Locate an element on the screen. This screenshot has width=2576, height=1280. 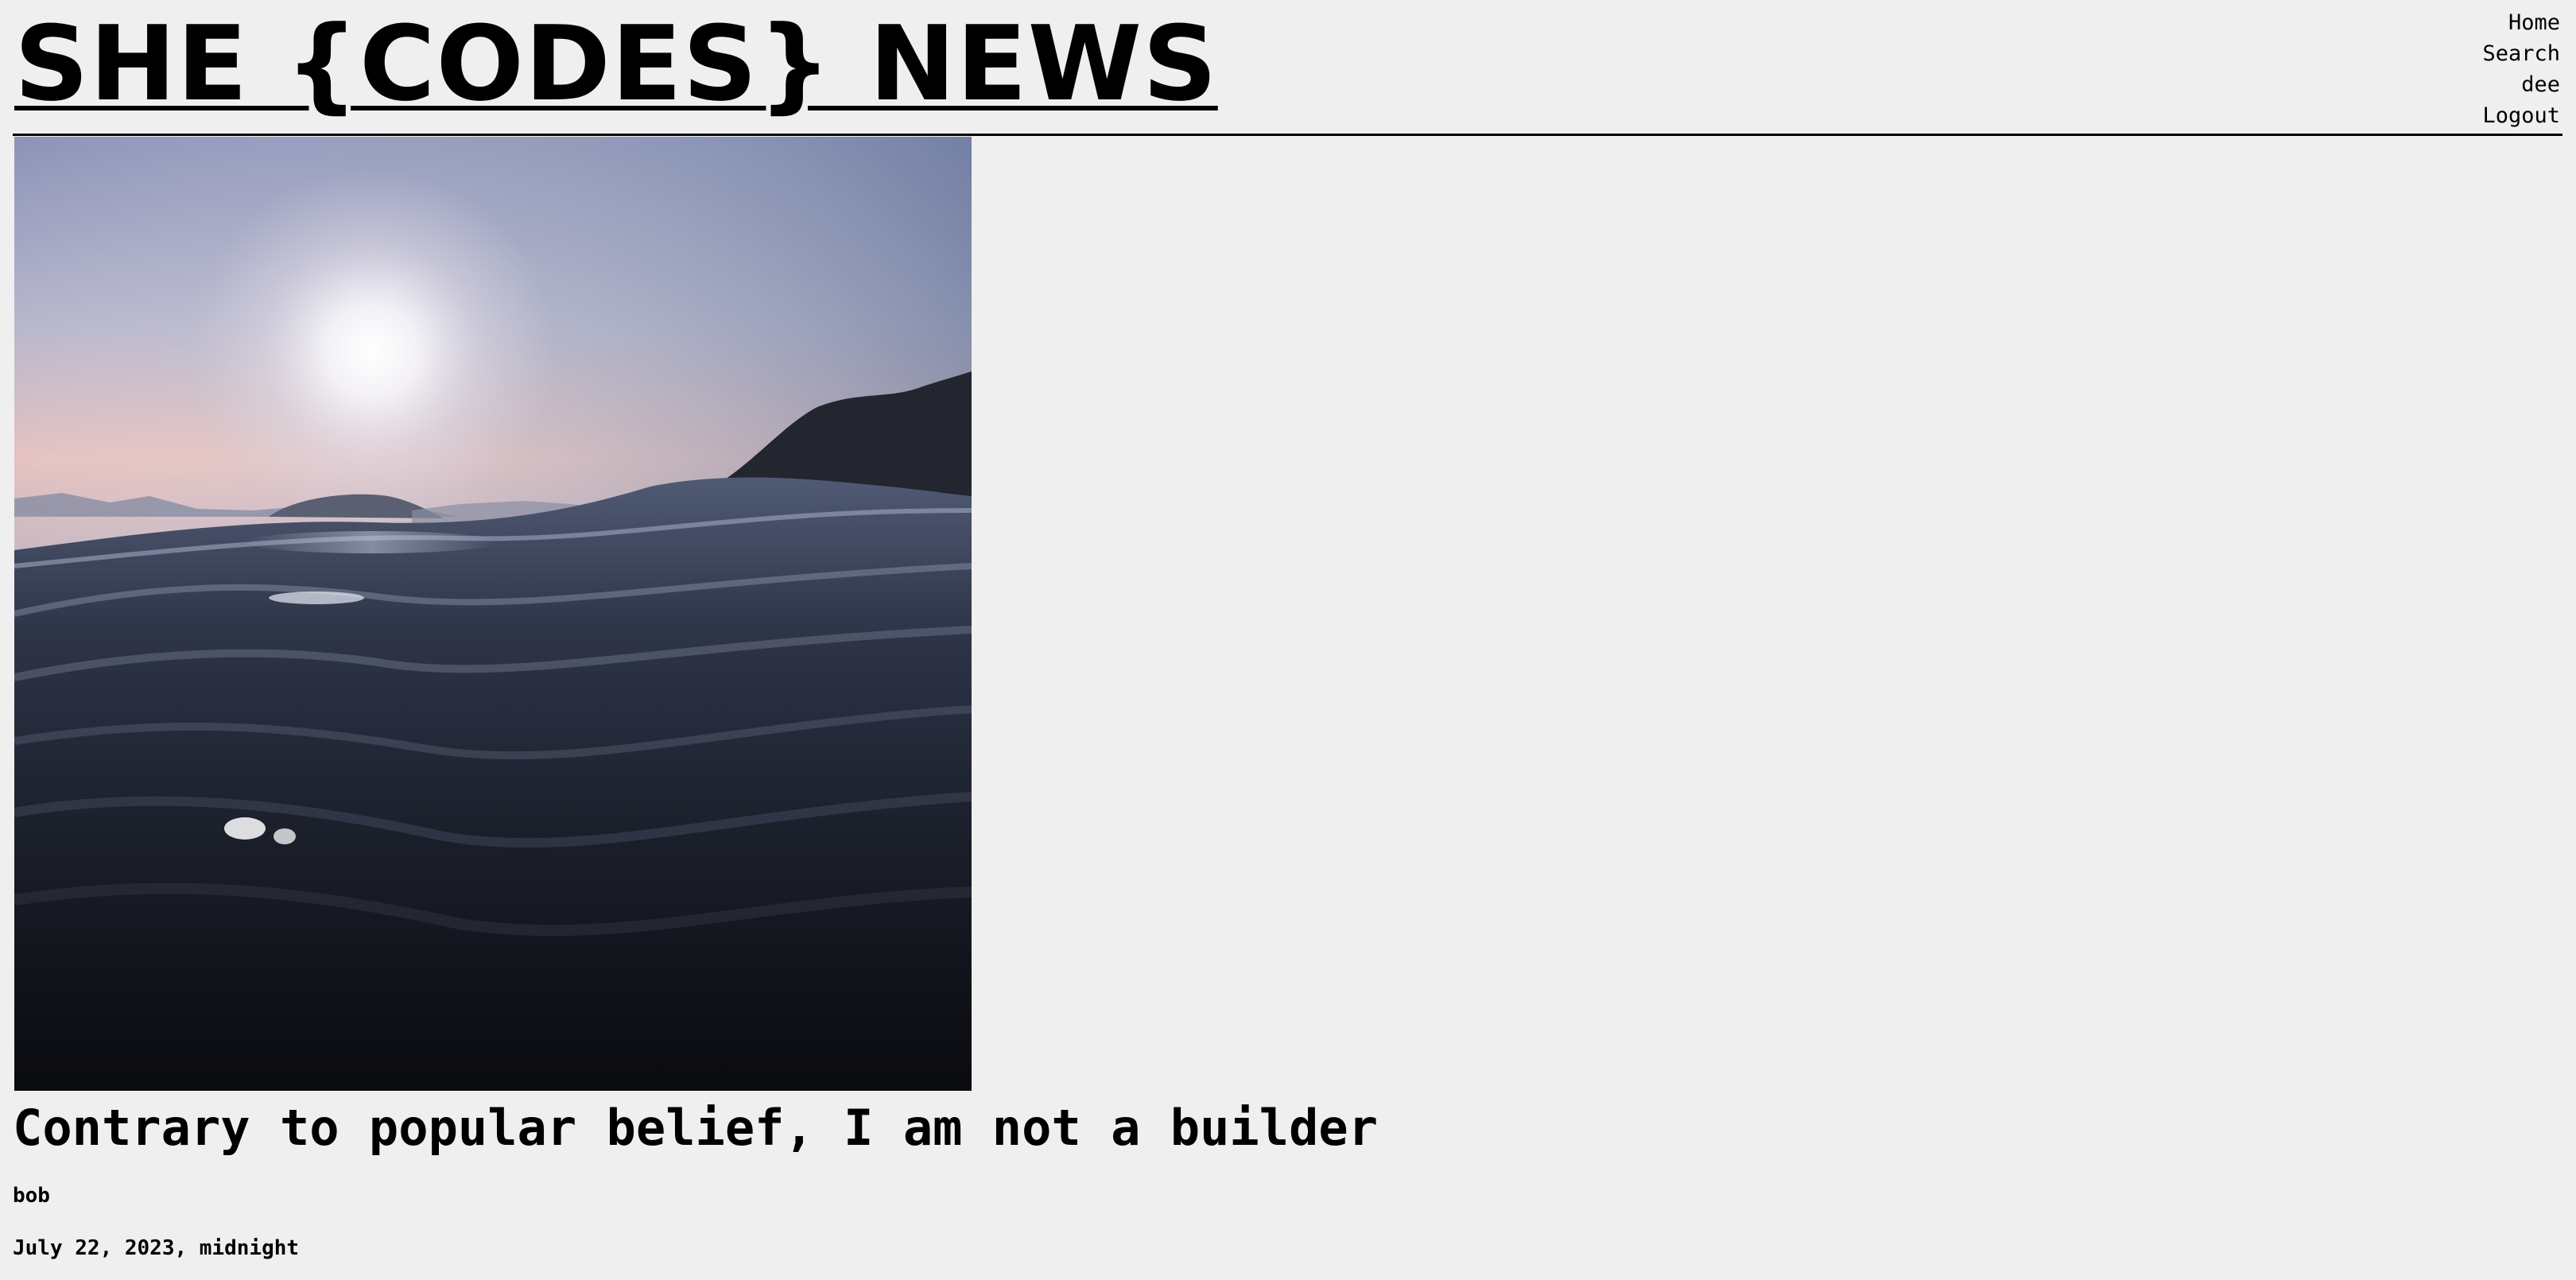
nav-search-link: Search is located at coordinates (2521, 54).